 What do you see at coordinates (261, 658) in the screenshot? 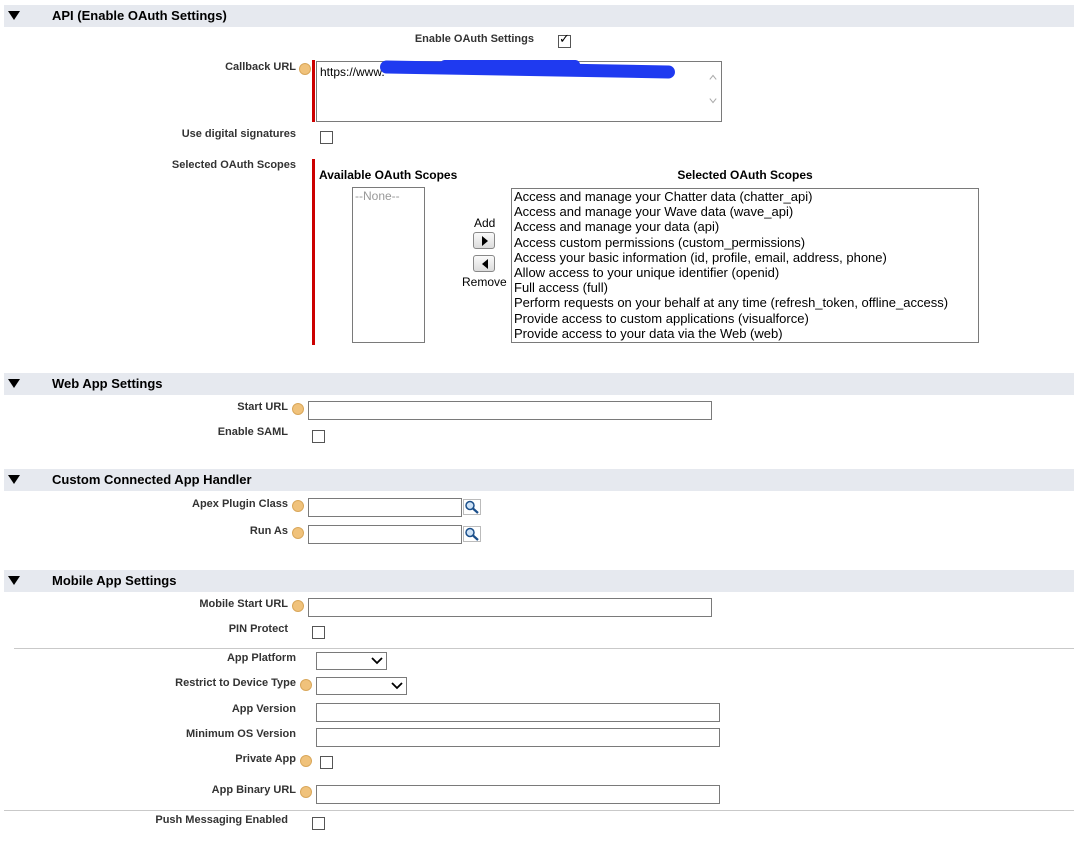
I see `app-platform-label: App Platform` at bounding box center [261, 658].